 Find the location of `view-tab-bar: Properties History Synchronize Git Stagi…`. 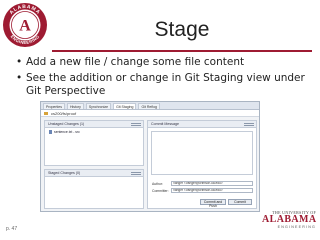

view-tab-bar: Properties History Synchronize Git Stagi… is located at coordinates (150, 106).